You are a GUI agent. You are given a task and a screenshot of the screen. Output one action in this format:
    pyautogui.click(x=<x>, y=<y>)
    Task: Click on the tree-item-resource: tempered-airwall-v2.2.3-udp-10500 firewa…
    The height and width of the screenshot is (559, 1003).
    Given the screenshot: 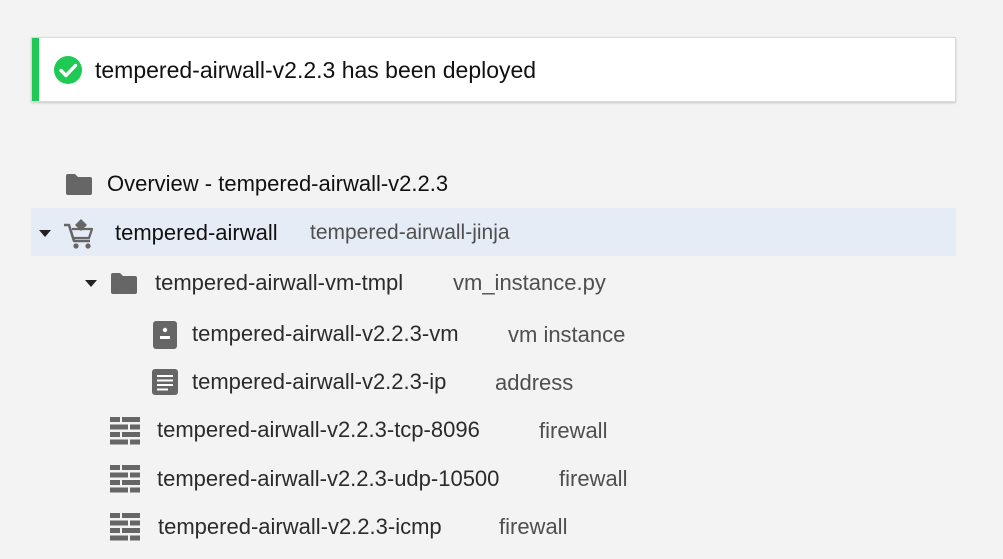 What is the action you would take?
    pyautogui.click(x=501, y=478)
    